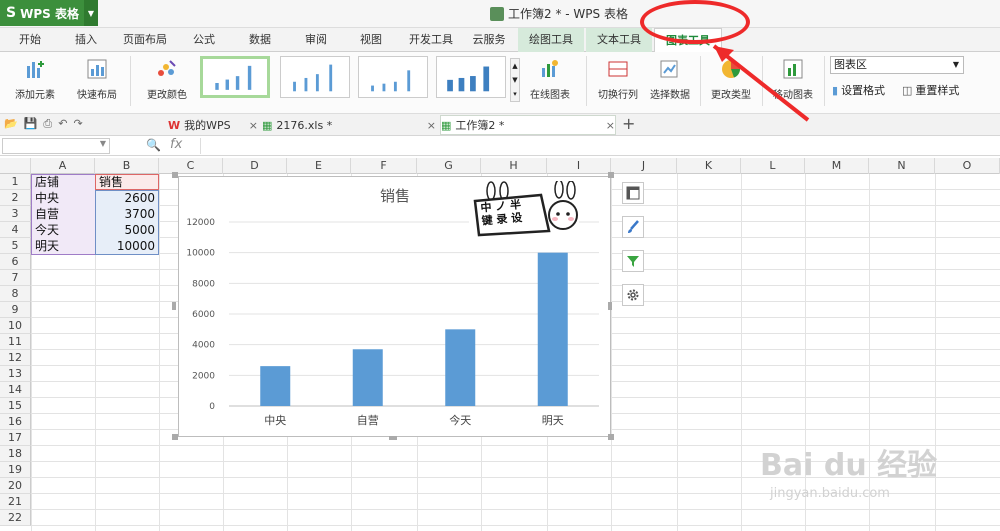  What do you see at coordinates (15, 438) in the screenshot?
I see `row-header: 17` at bounding box center [15, 438].